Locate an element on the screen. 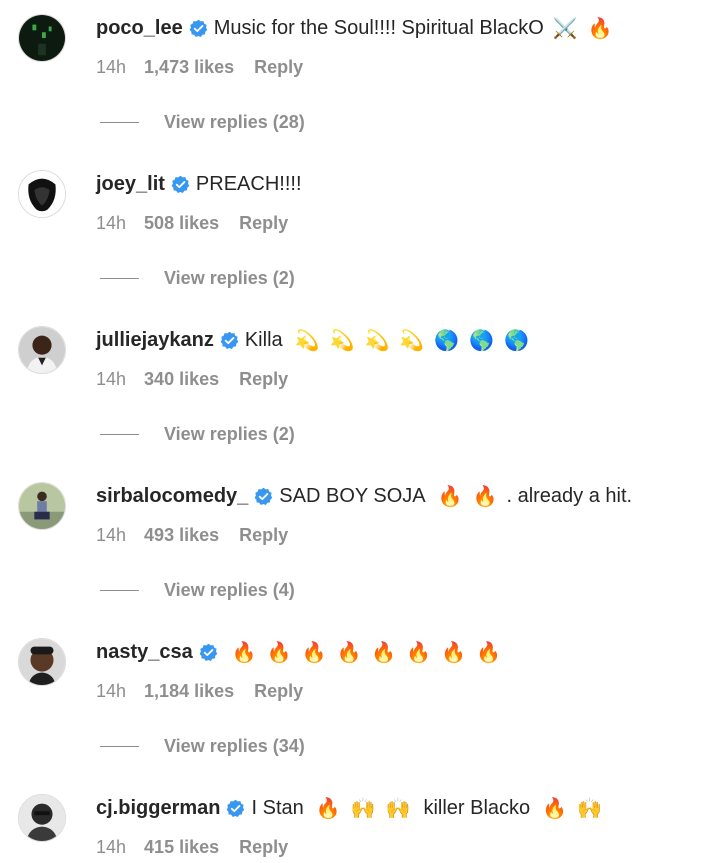  comment-line: joey_lit PREACH!!!! is located at coordinates (199, 184).